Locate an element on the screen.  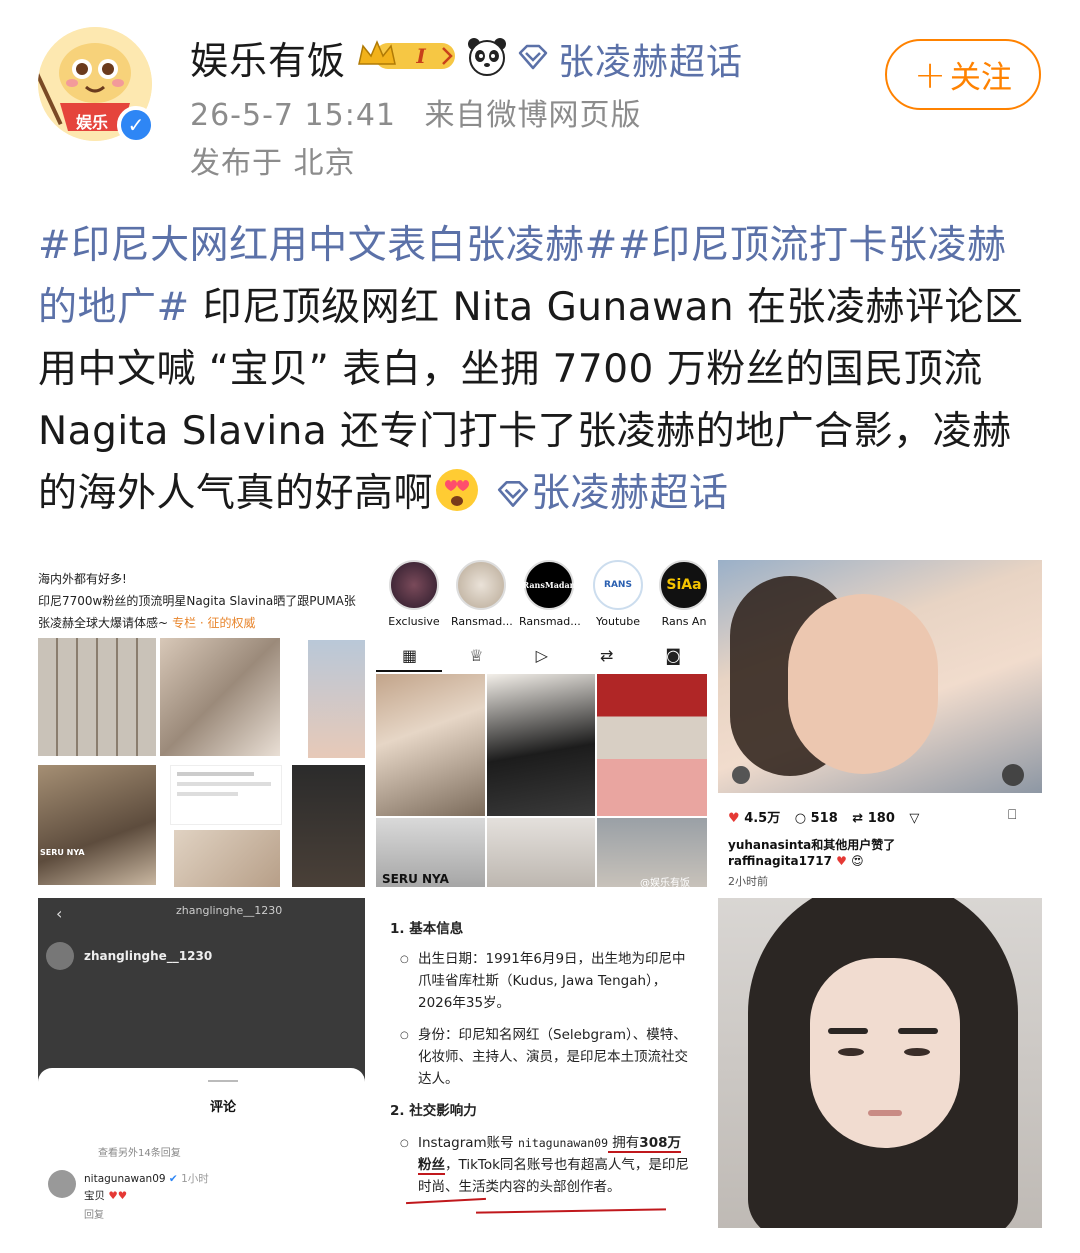
like-count: 4.5万 is located at coordinates (762, 818).